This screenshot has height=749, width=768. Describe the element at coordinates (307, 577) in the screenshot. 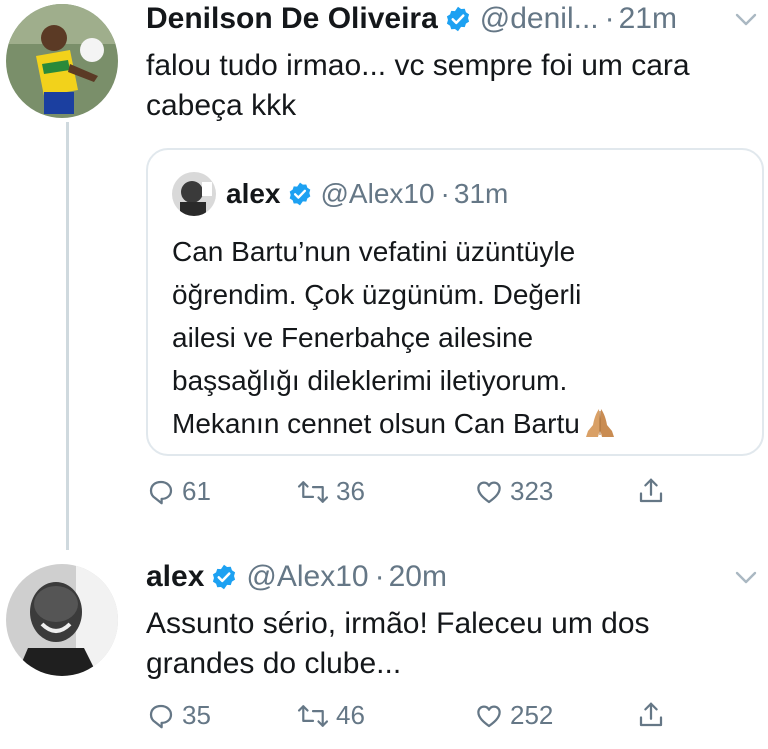

I see `tweet2-handle: @Alex10` at that location.